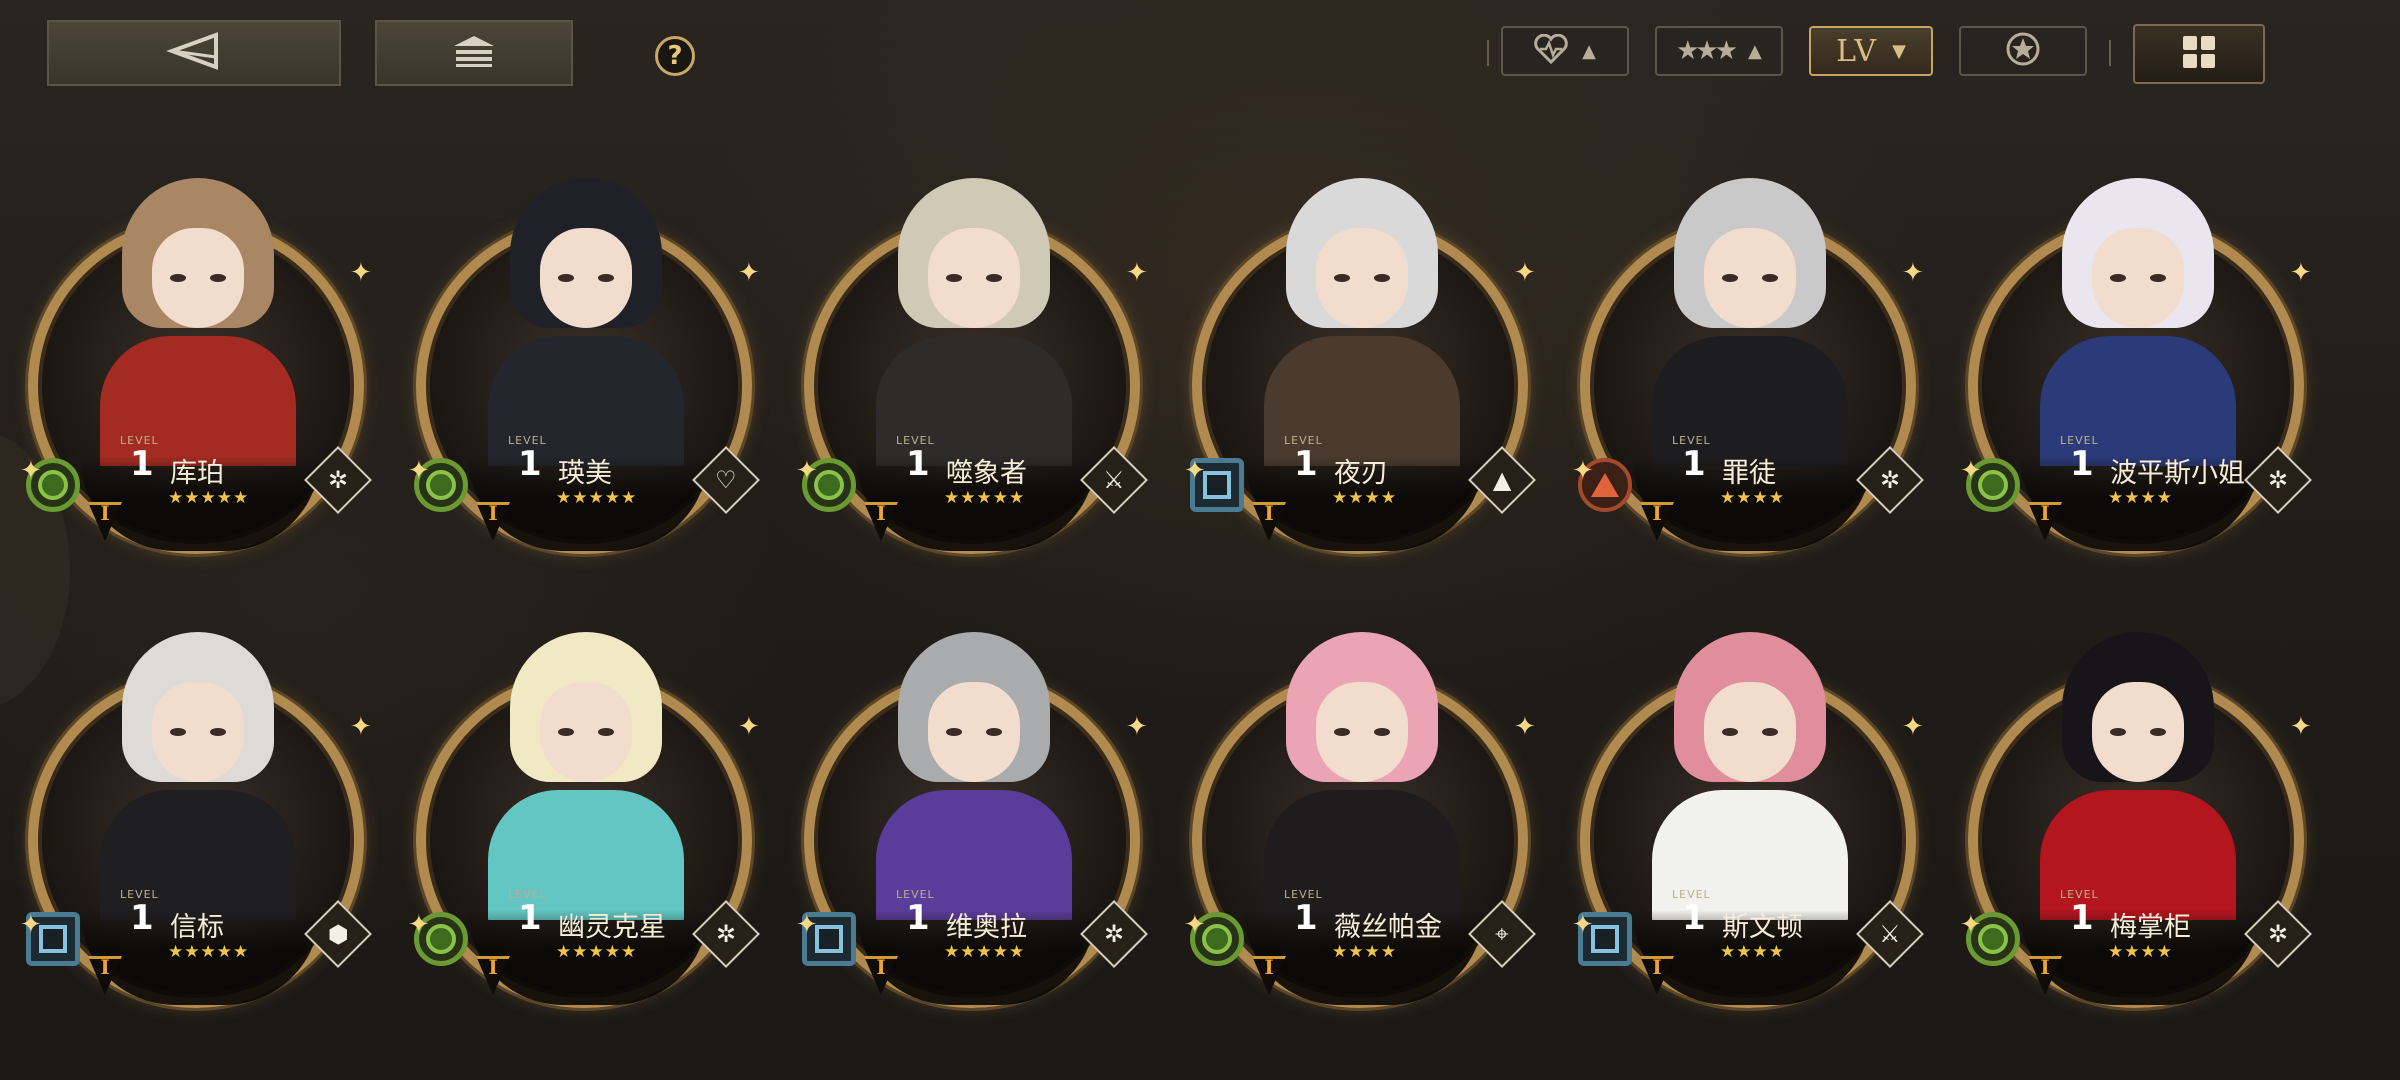 The width and height of the screenshot is (2400, 1080). I want to click on character-name: 库珀, so click(197, 473).